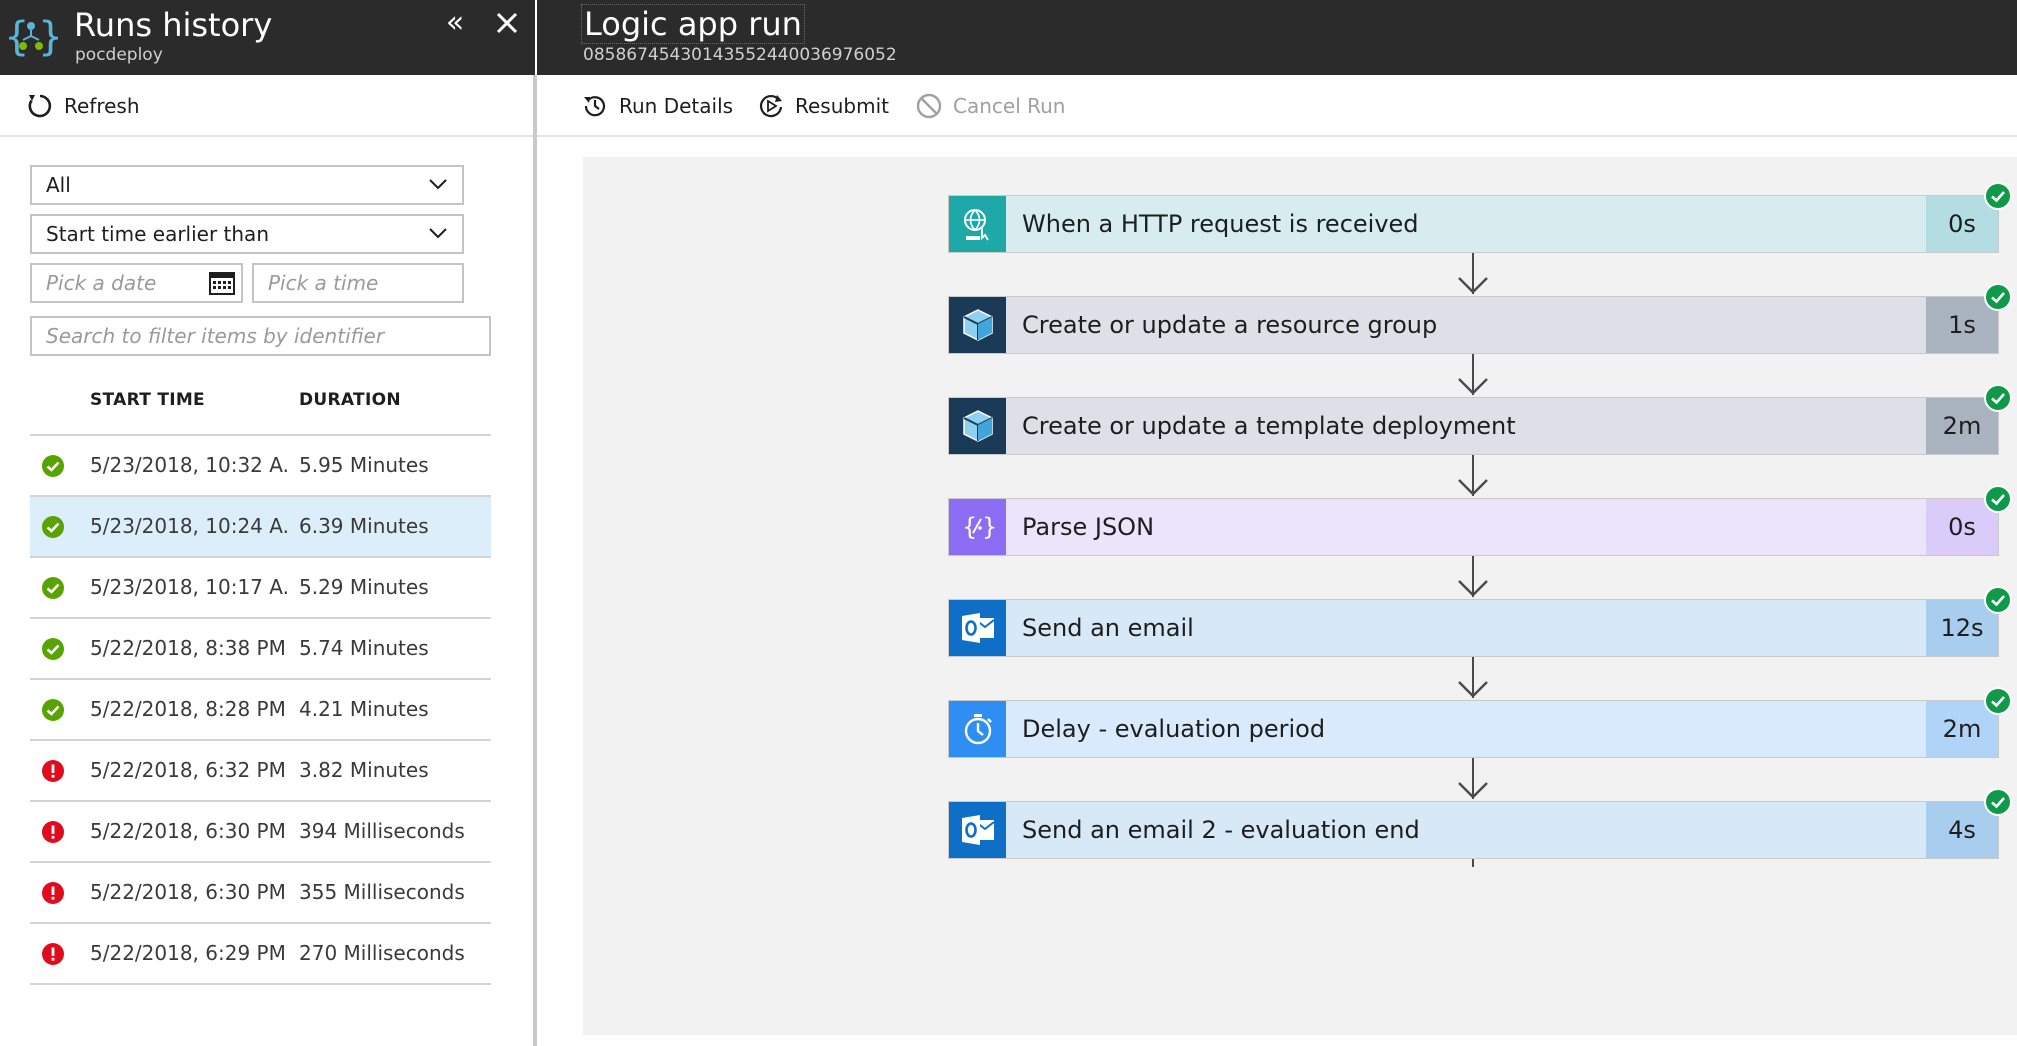  I want to click on step-label: Send an email, so click(1108, 628).